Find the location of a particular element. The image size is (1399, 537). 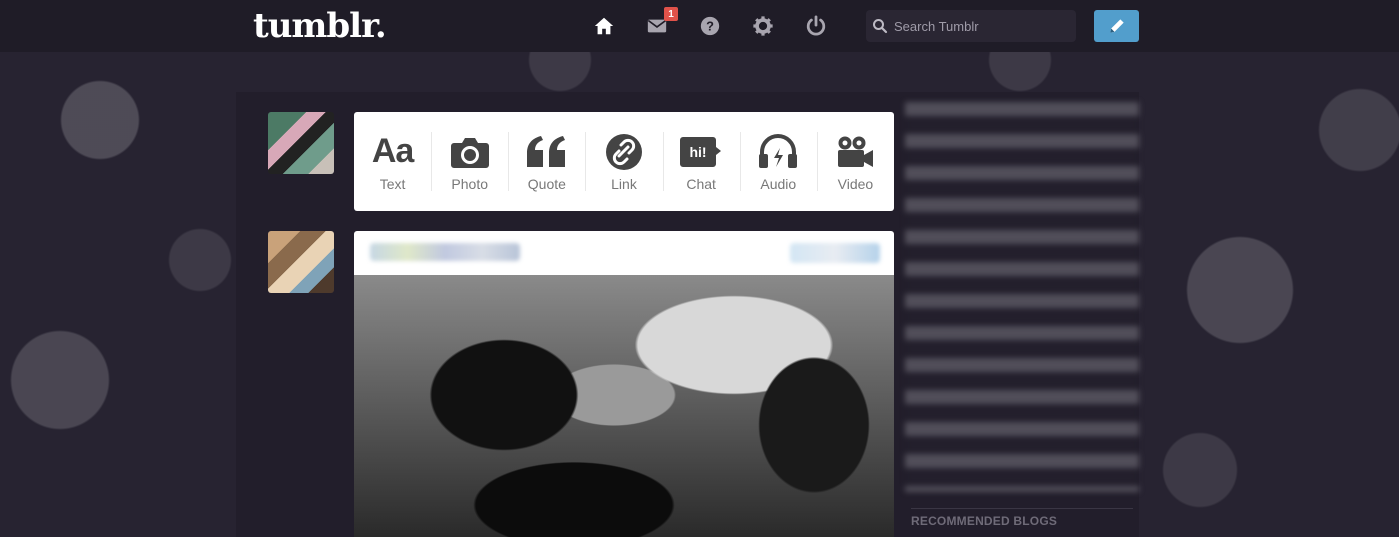

chat-icon: hi! is located at coordinates (701, 152).